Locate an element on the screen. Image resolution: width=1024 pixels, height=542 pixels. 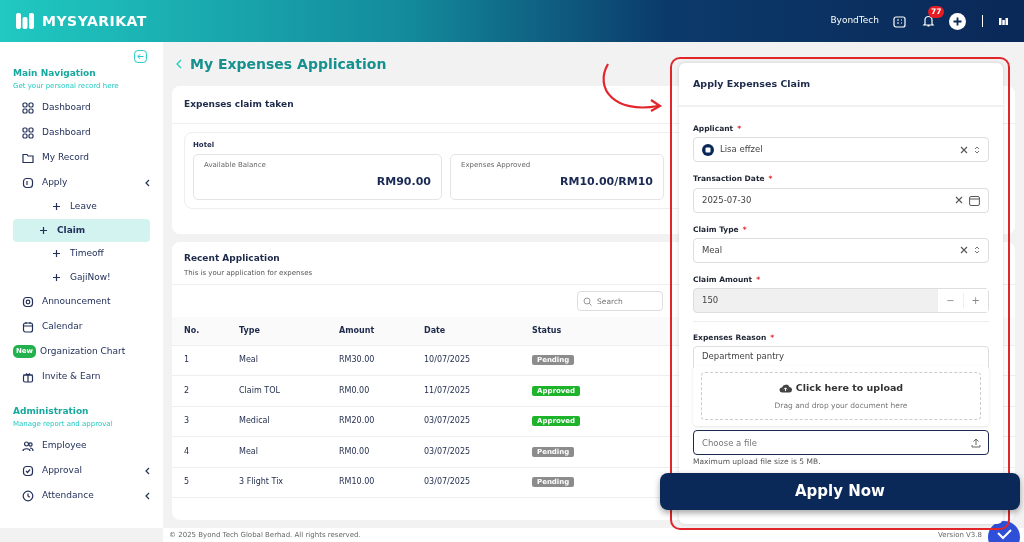
sidebar-item: Apply is located at coordinates (81, 182).